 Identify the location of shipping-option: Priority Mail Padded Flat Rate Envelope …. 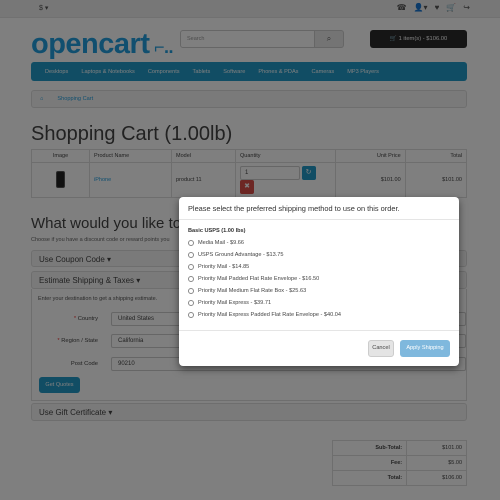
(253, 279).